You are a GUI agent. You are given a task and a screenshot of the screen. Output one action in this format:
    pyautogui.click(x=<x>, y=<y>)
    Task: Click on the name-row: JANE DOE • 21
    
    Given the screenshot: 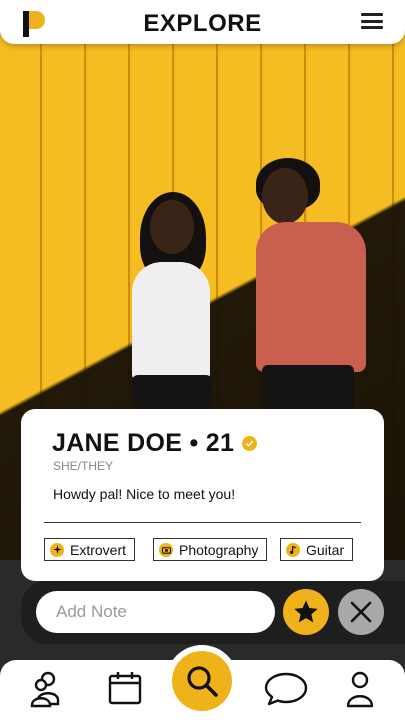 What is the action you would take?
    pyautogui.click(x=155, y=443)
    